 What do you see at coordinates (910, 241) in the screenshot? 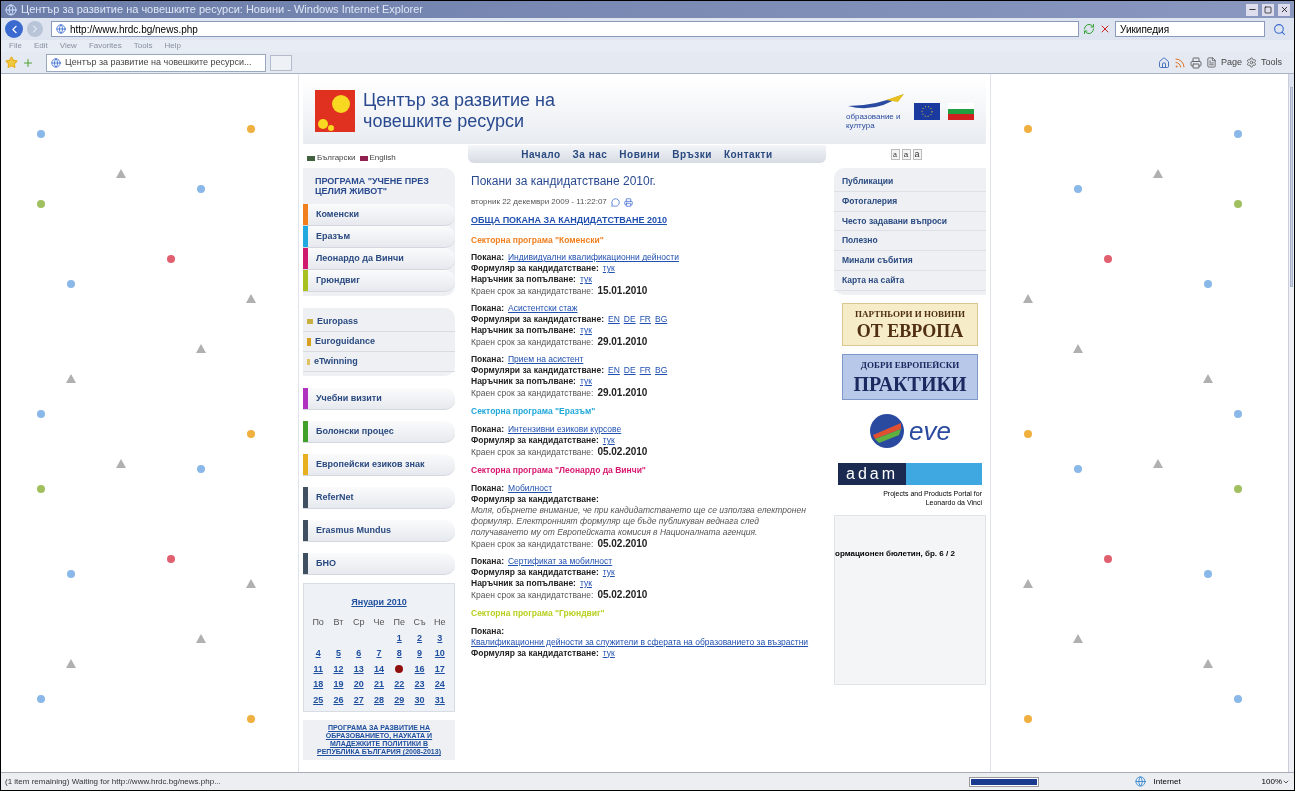
I see `sidebar-link: Полезно` at bounding box center [910, 241].